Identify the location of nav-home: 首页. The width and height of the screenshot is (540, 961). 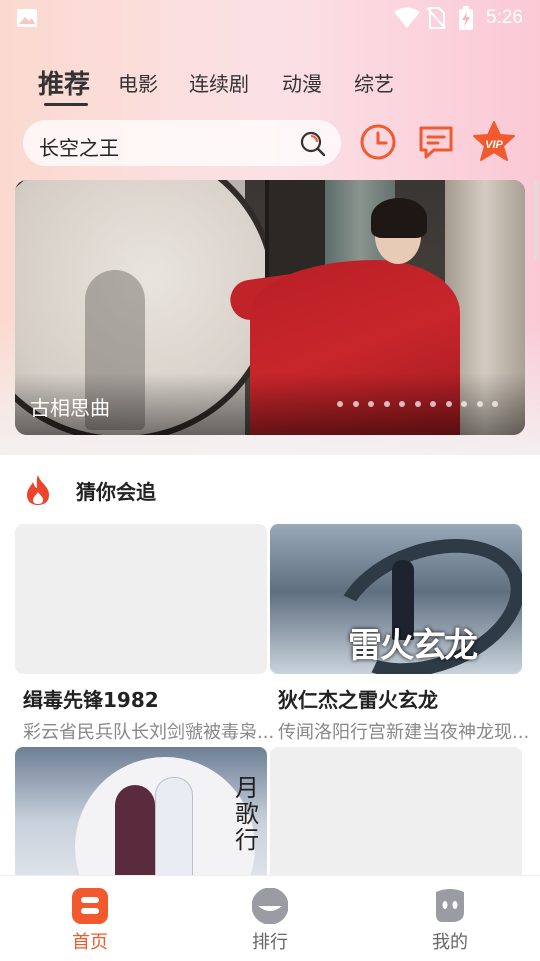
(90, 918).